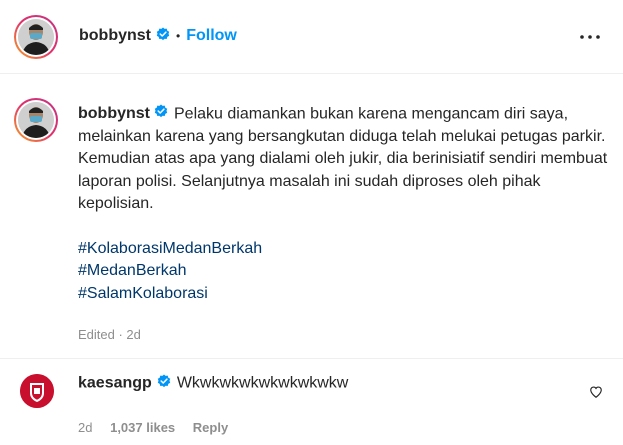  What do you see at coordinates (210, 427) in the screenshot?
I see `reply-button: Reply` at bounding box center [210, 427].